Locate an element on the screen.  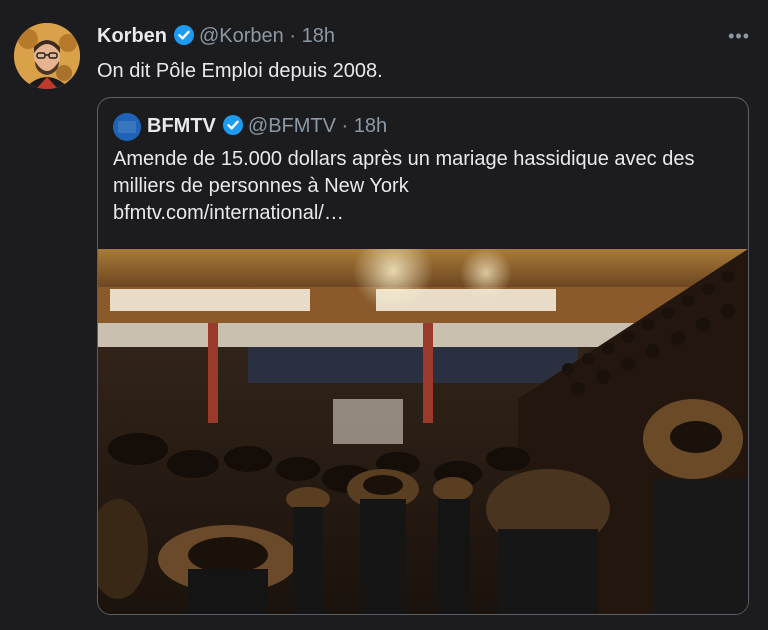
author-name: Korben is located at coordinates (132, 36).